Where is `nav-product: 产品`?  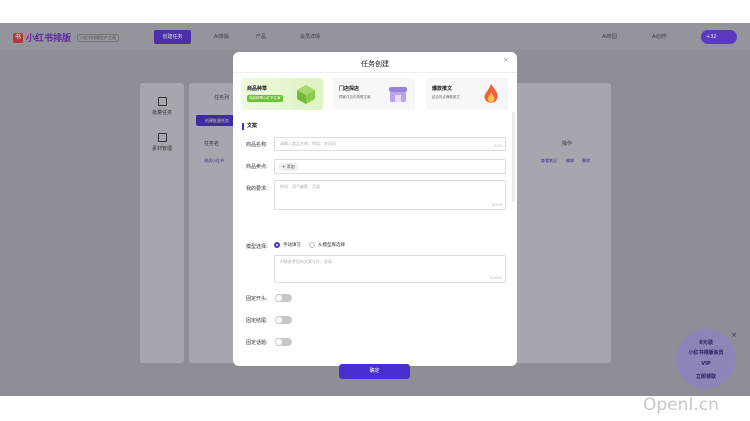 nav-product: 产品 is located at coordinates (261, 36).